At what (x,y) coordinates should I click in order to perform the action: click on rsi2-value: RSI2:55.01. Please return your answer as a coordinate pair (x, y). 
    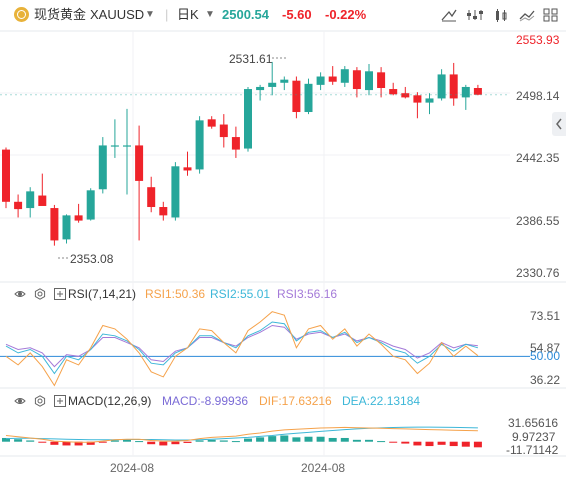
    Looking at the image, I should click on (240, 294).